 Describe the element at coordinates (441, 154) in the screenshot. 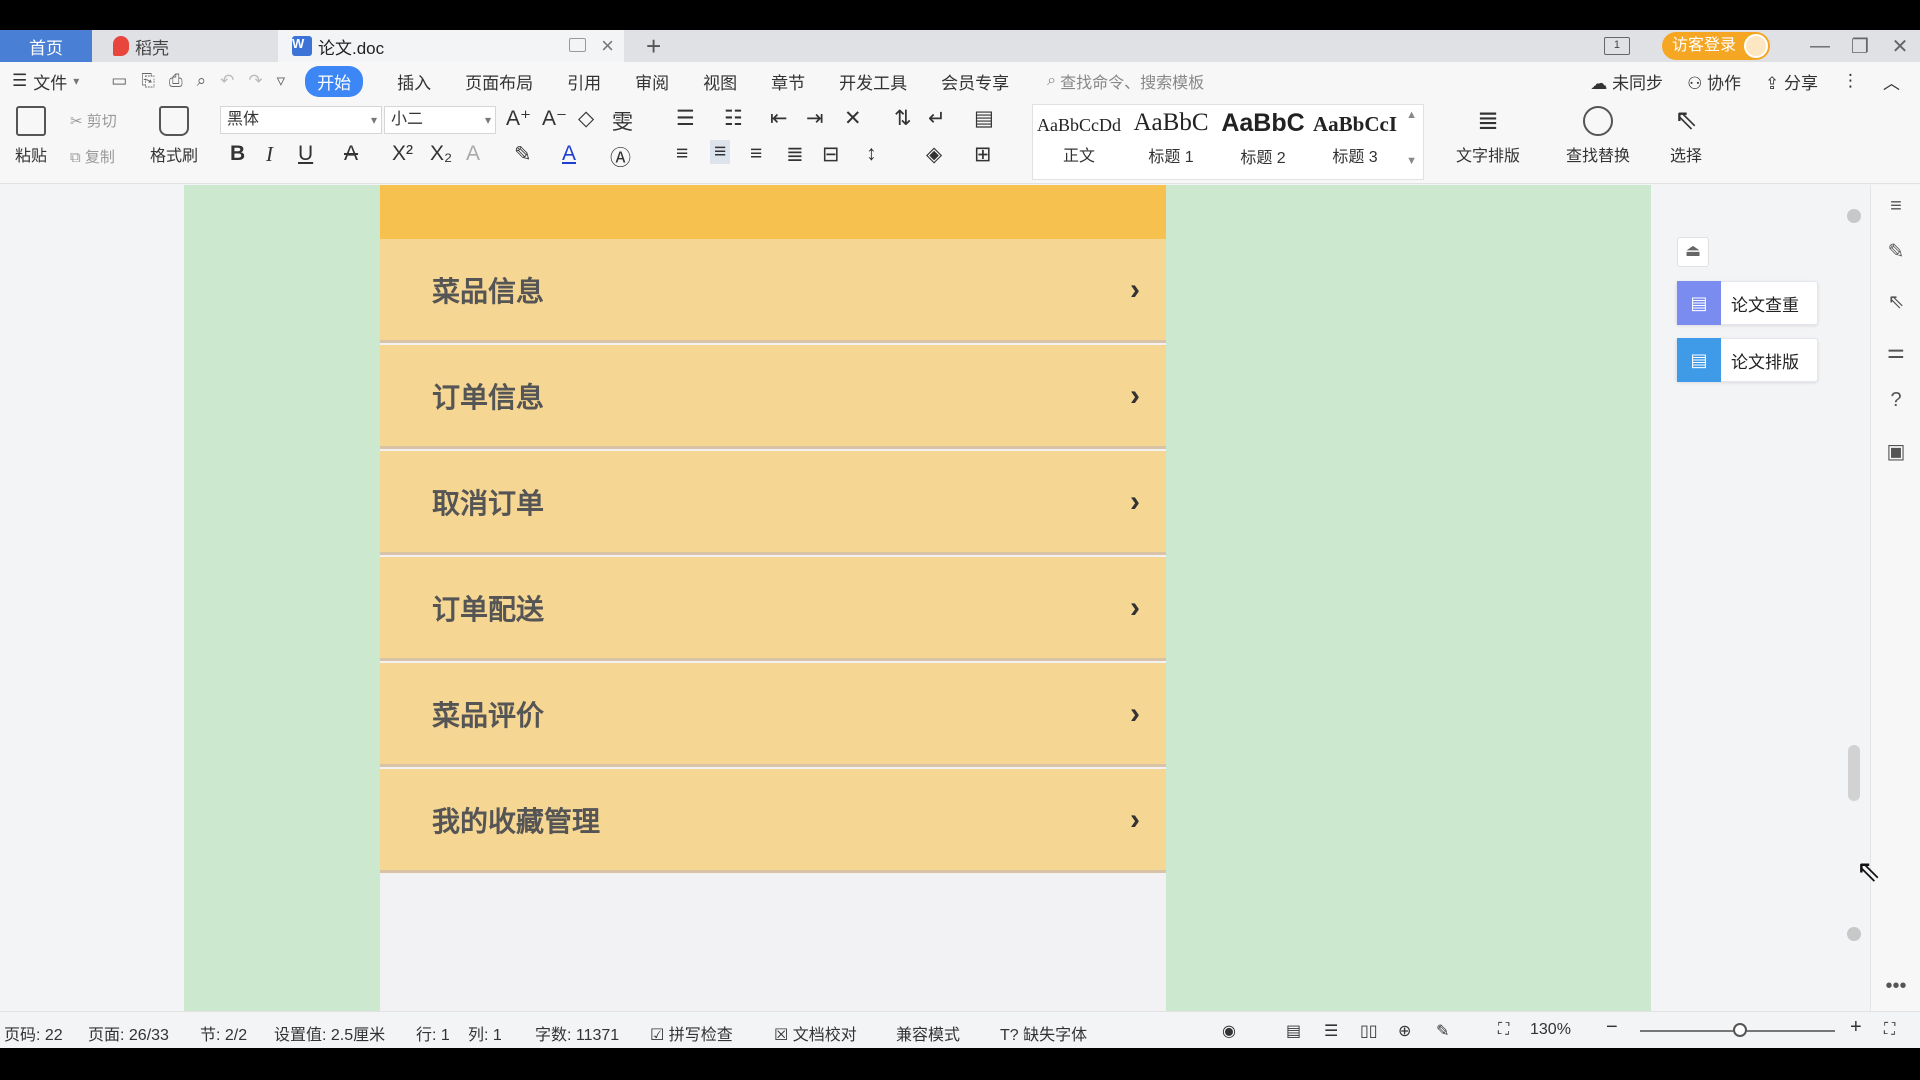

I see `subscript-icon: X₂` at that location.